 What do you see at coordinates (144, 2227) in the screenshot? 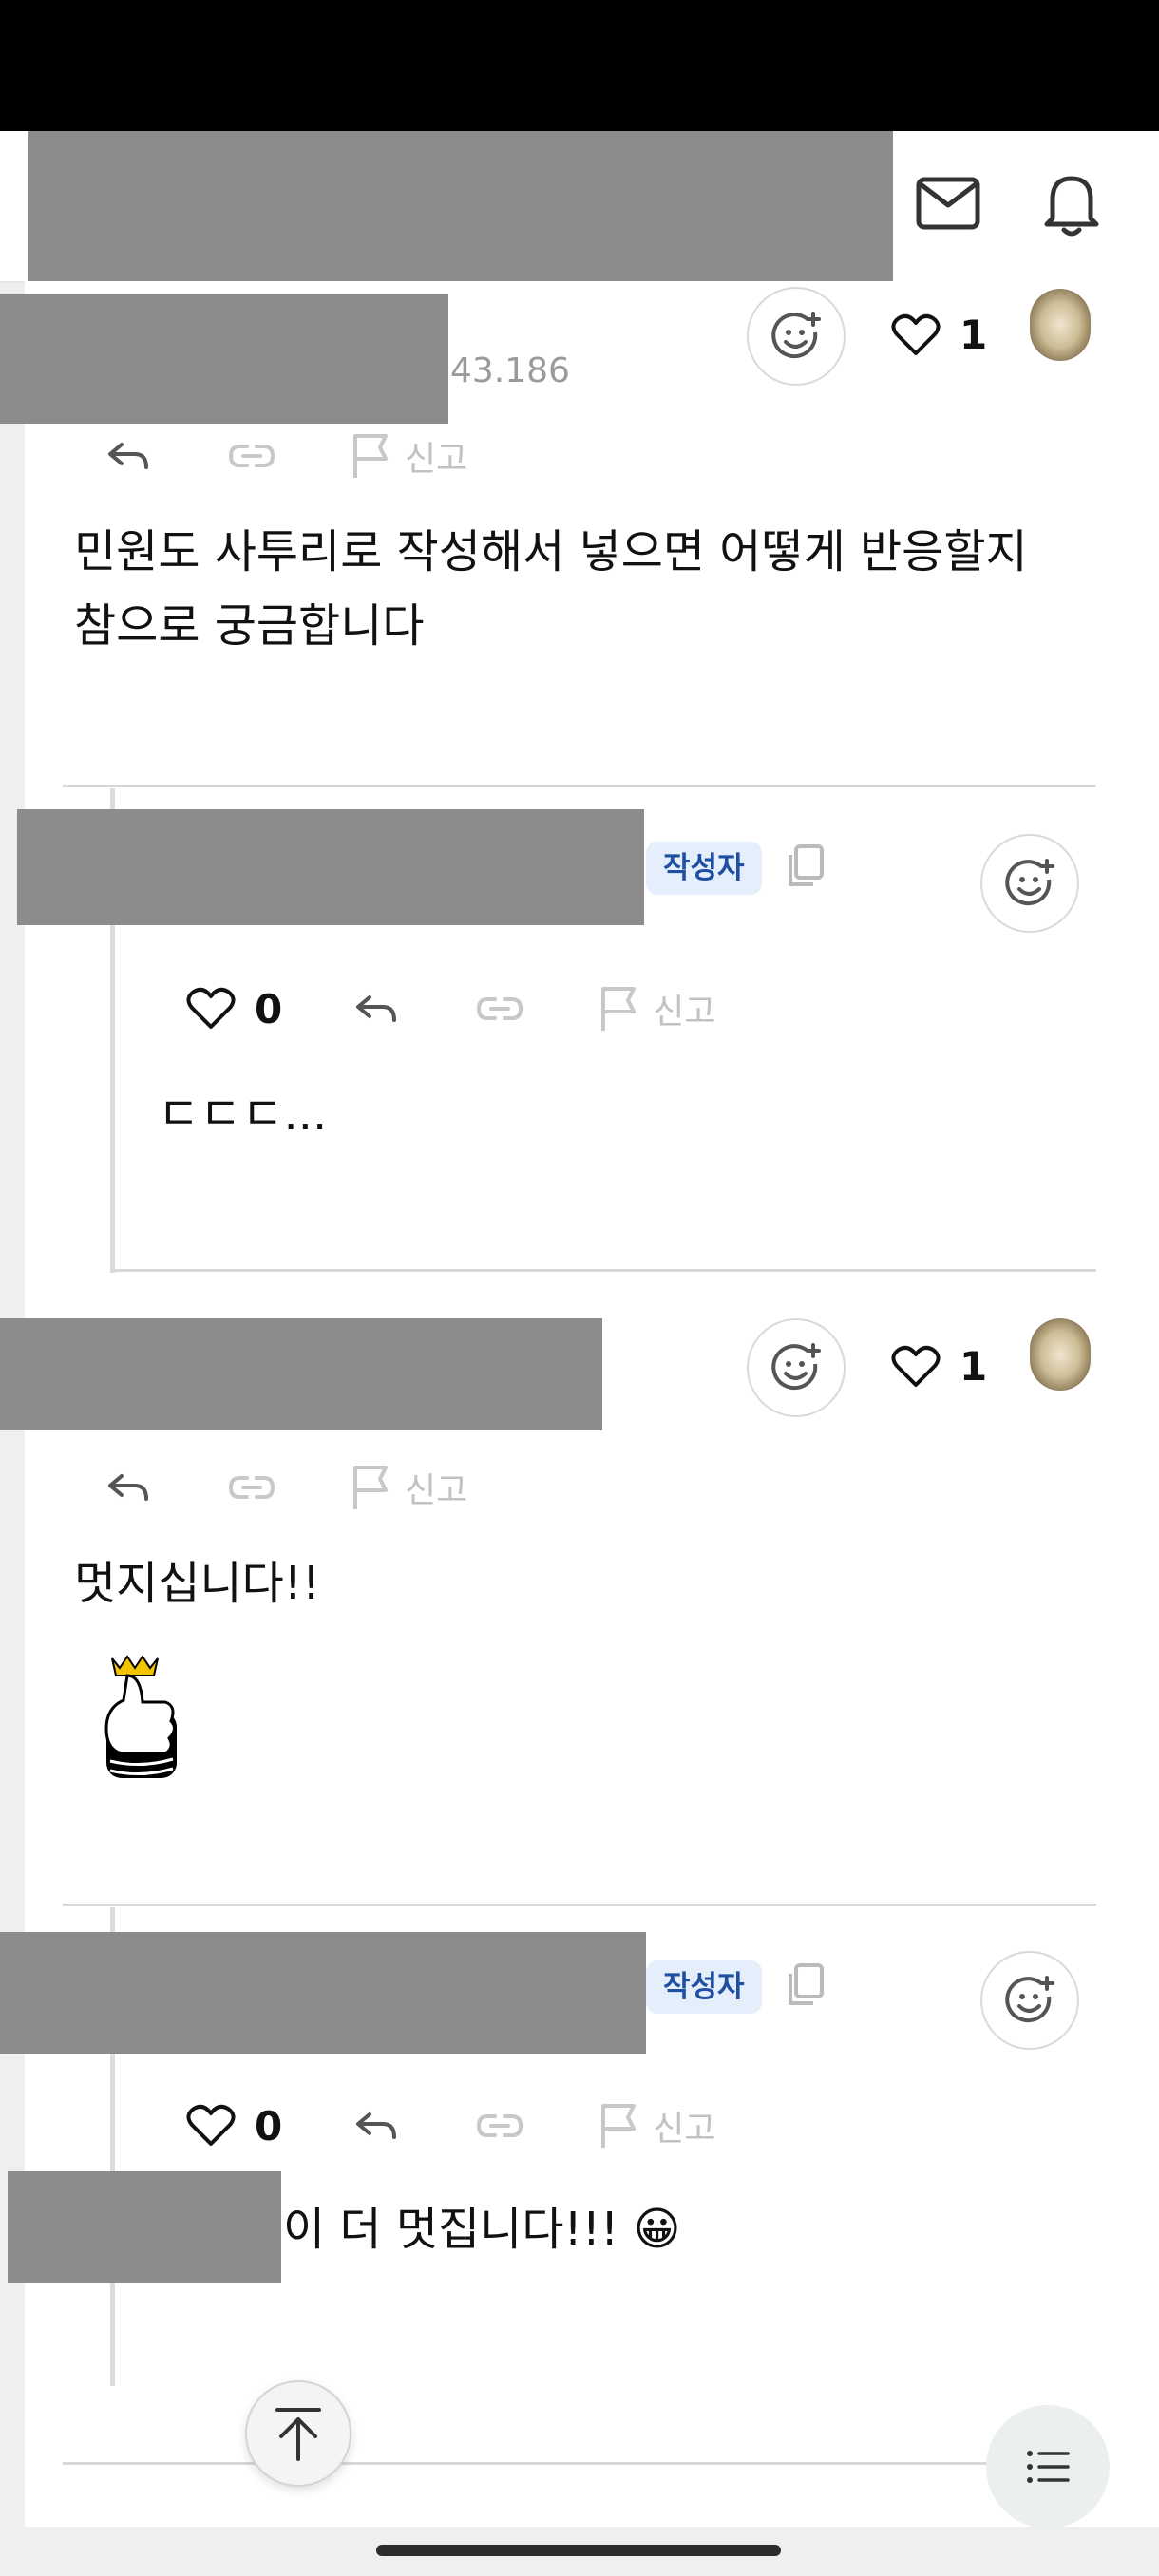
I see `redacted-mention` at bounding box center [144, 2227].